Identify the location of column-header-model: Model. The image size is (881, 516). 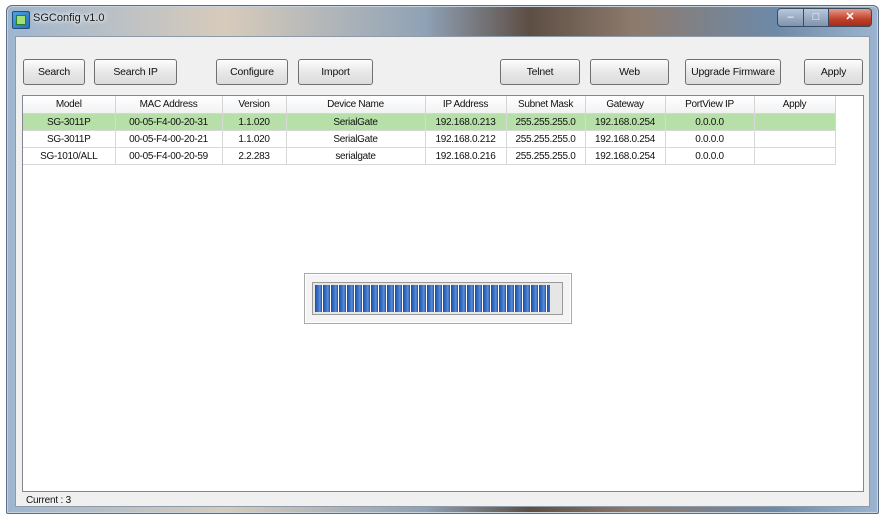
(69, 105).